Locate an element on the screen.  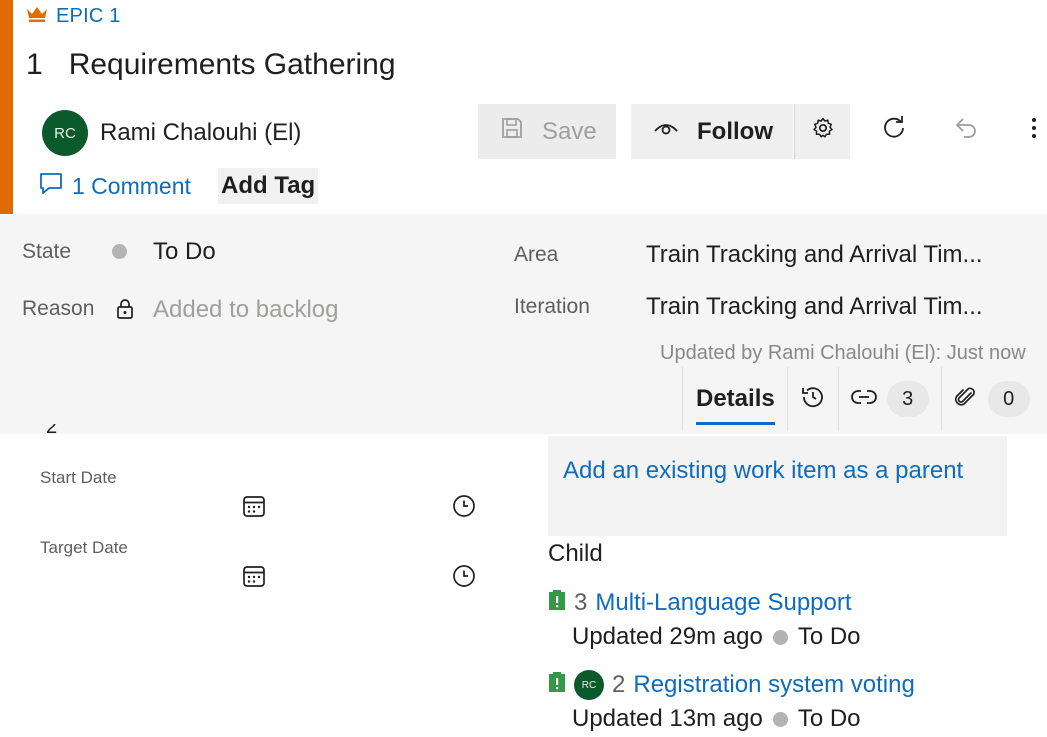
undo-button is located at coordinates (966, 131).